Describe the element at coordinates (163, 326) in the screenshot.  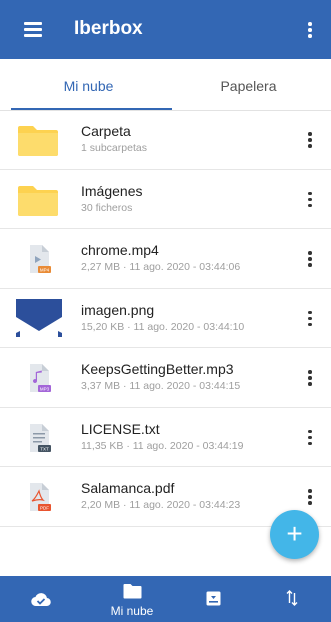
I see `file-meta: 15,20 KB · 11 ago. 2020 - 03:44:10` at that location.